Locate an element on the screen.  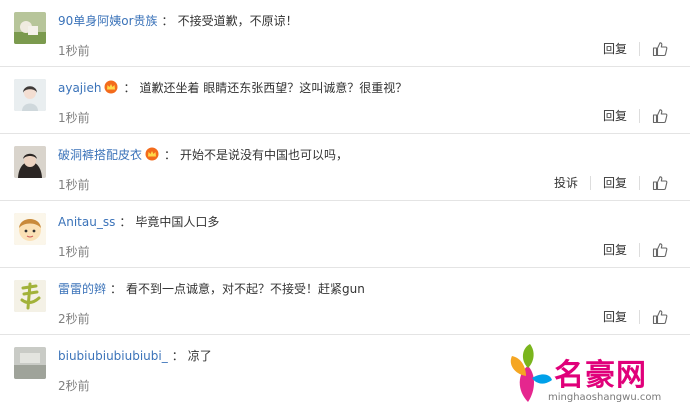
comment-text: 凉了 is located at coordinates (199, 356).